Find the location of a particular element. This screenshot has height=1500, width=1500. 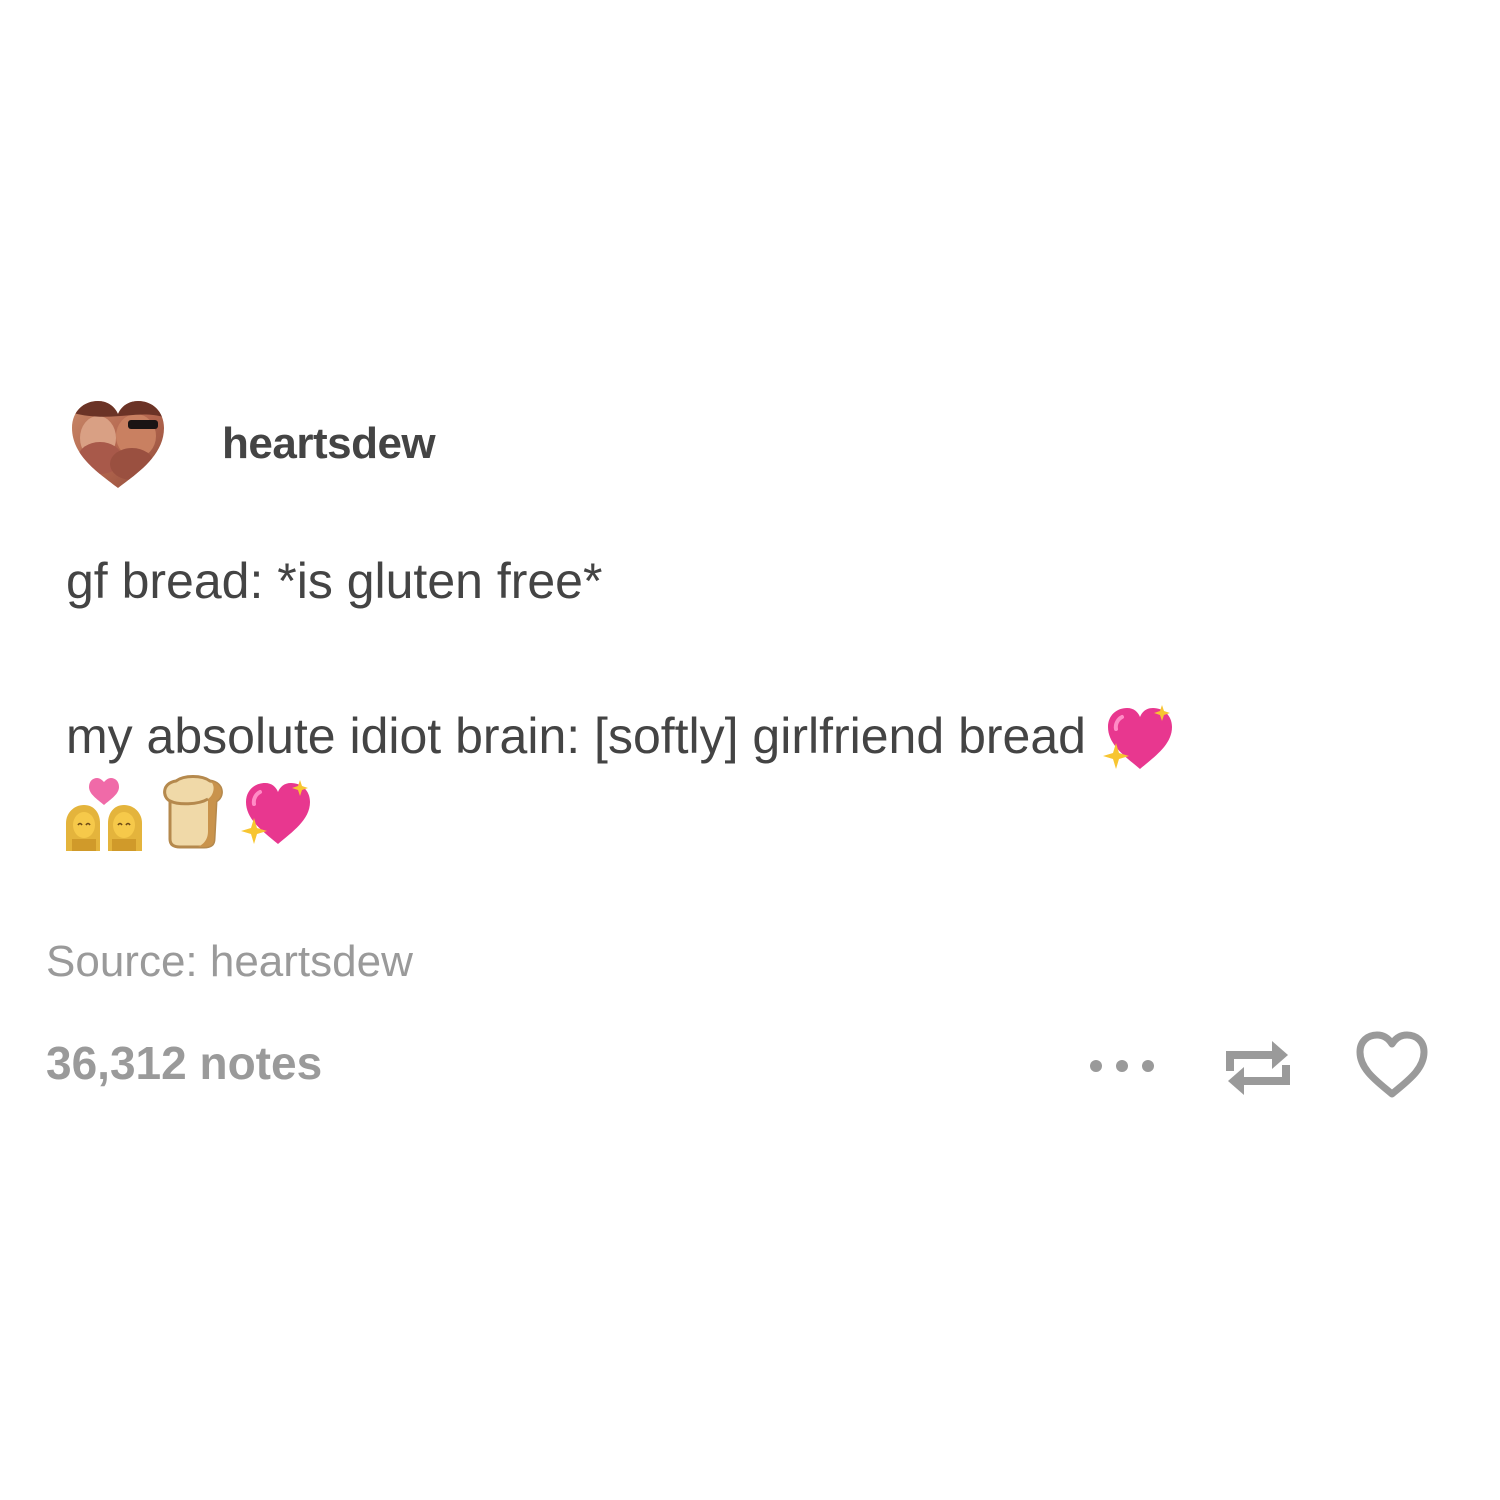

more-icon is located at coordinates (1122, 1066).